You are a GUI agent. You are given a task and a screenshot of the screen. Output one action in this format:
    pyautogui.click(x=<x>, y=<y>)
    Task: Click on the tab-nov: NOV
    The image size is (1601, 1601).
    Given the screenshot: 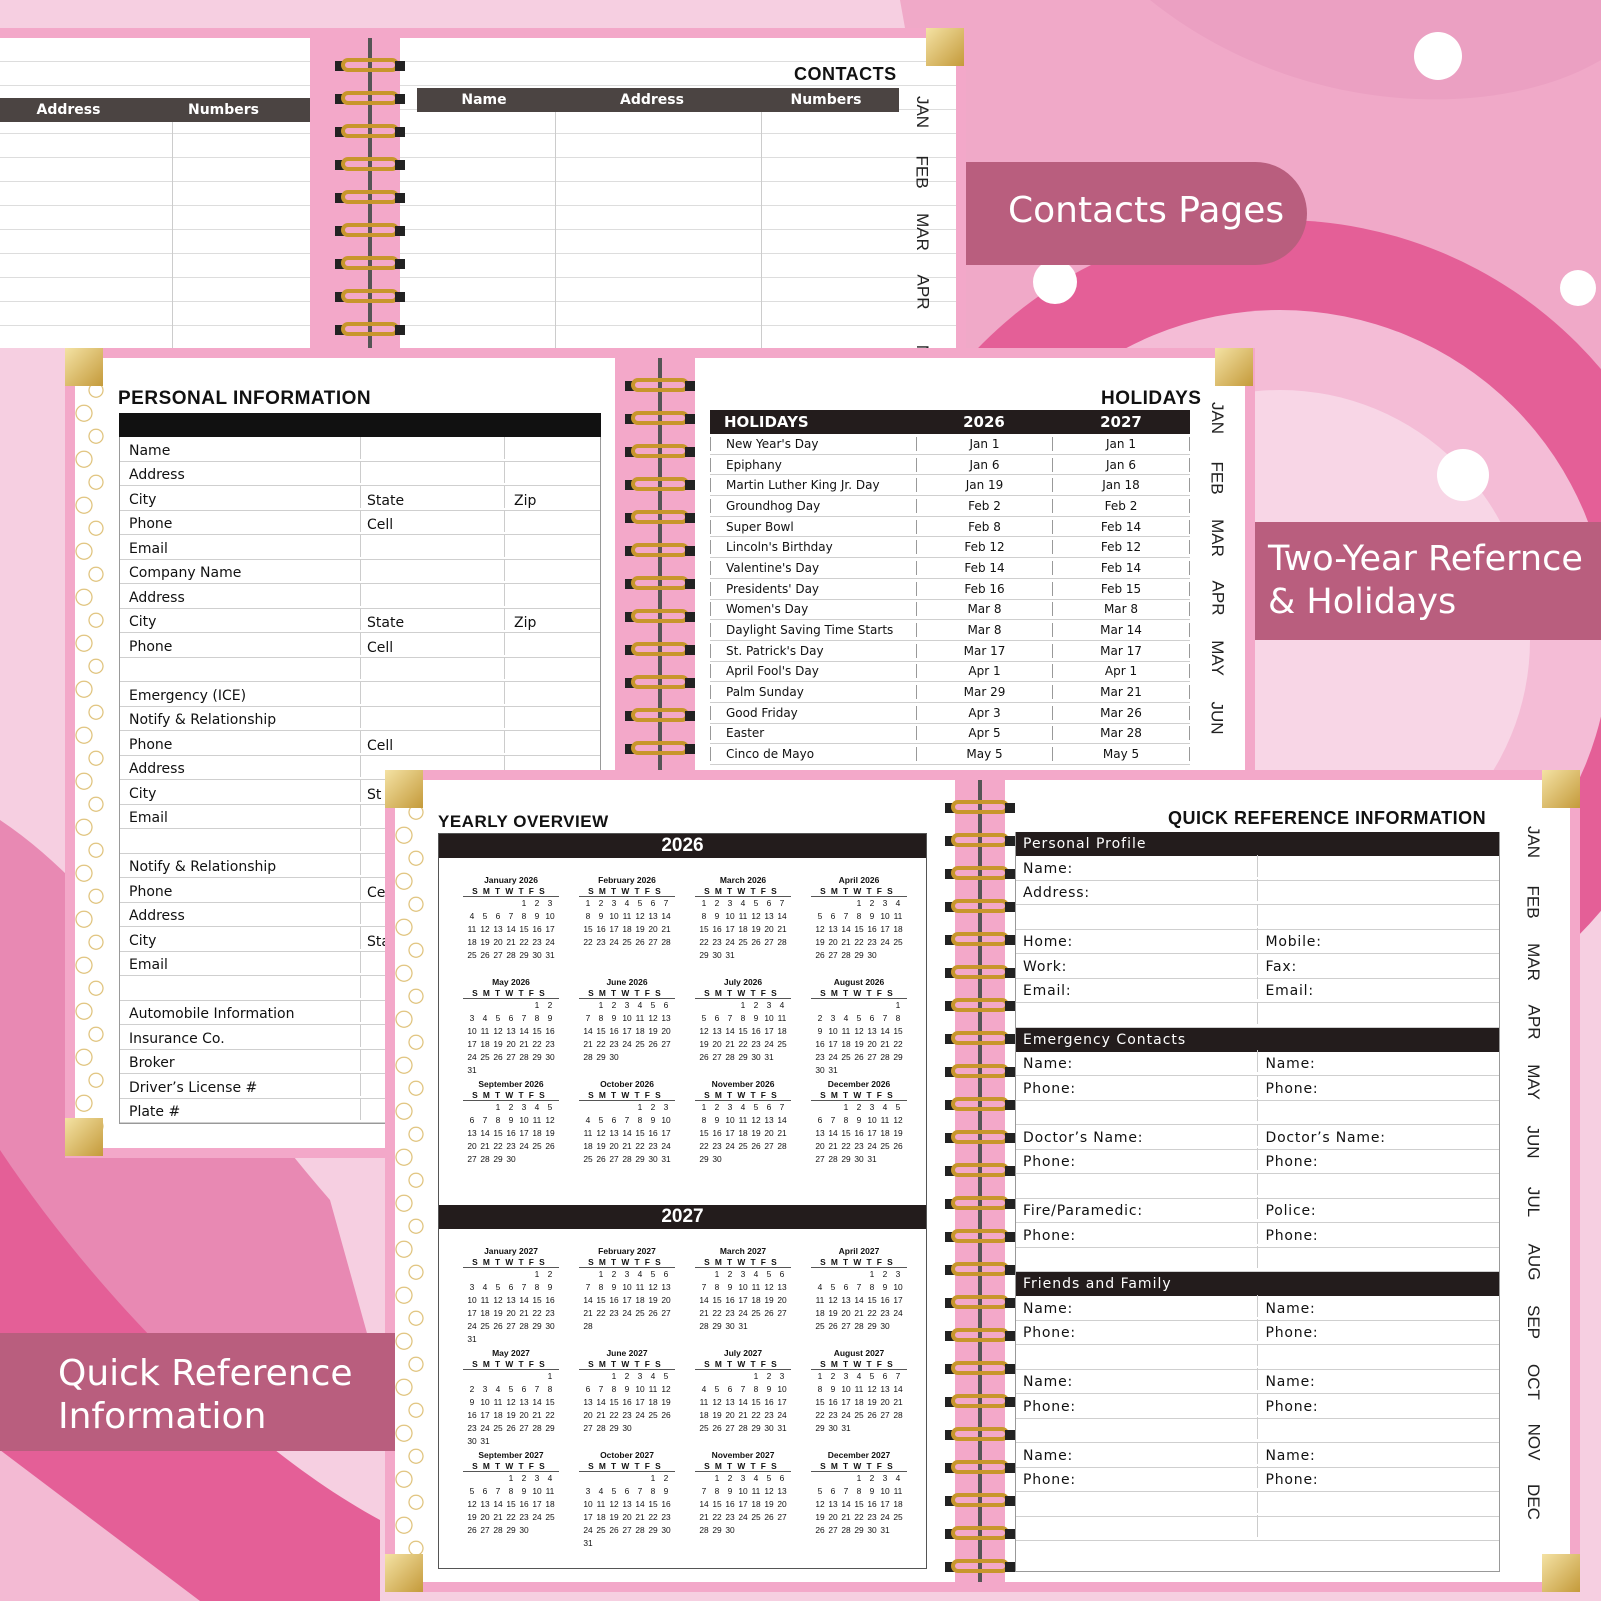 What is the action you would take?
    pyautogui.click(x=1533, y=1442)
    